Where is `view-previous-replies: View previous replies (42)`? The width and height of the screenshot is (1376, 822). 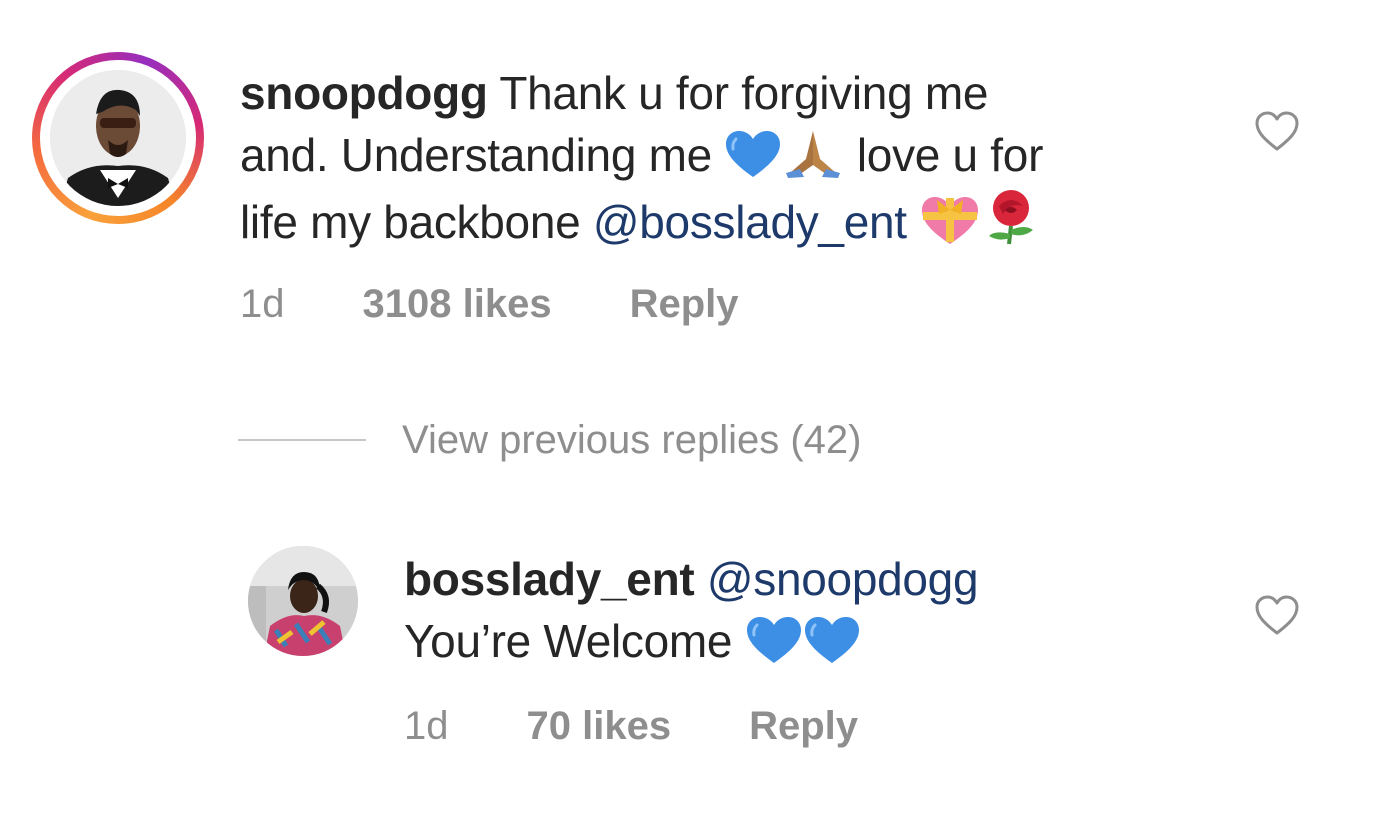
view-previous-replies: View previous replies (42) is located at coordinates (549, 440).